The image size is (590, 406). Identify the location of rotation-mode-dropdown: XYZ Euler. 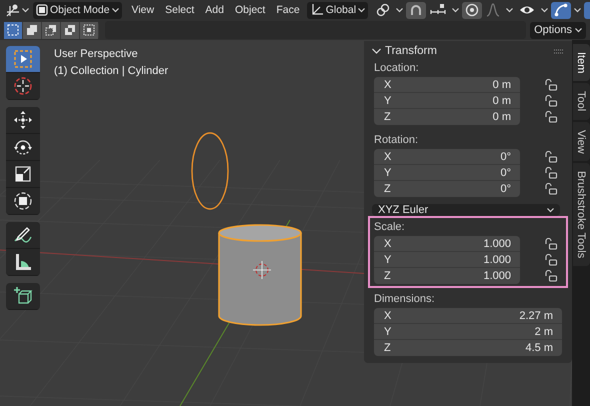
(466, 210).